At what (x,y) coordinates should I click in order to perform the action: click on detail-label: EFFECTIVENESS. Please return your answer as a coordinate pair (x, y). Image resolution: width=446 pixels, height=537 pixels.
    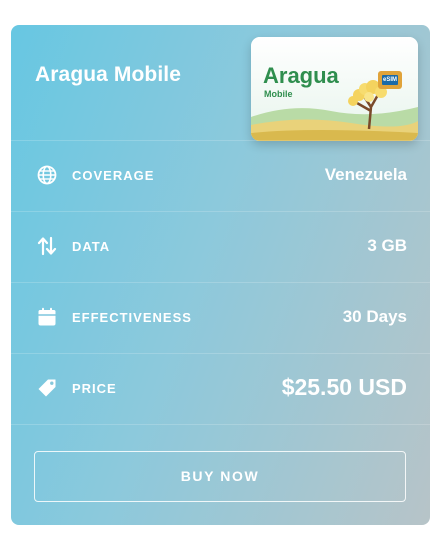
    Looking at the image, I should click on (132, 317).